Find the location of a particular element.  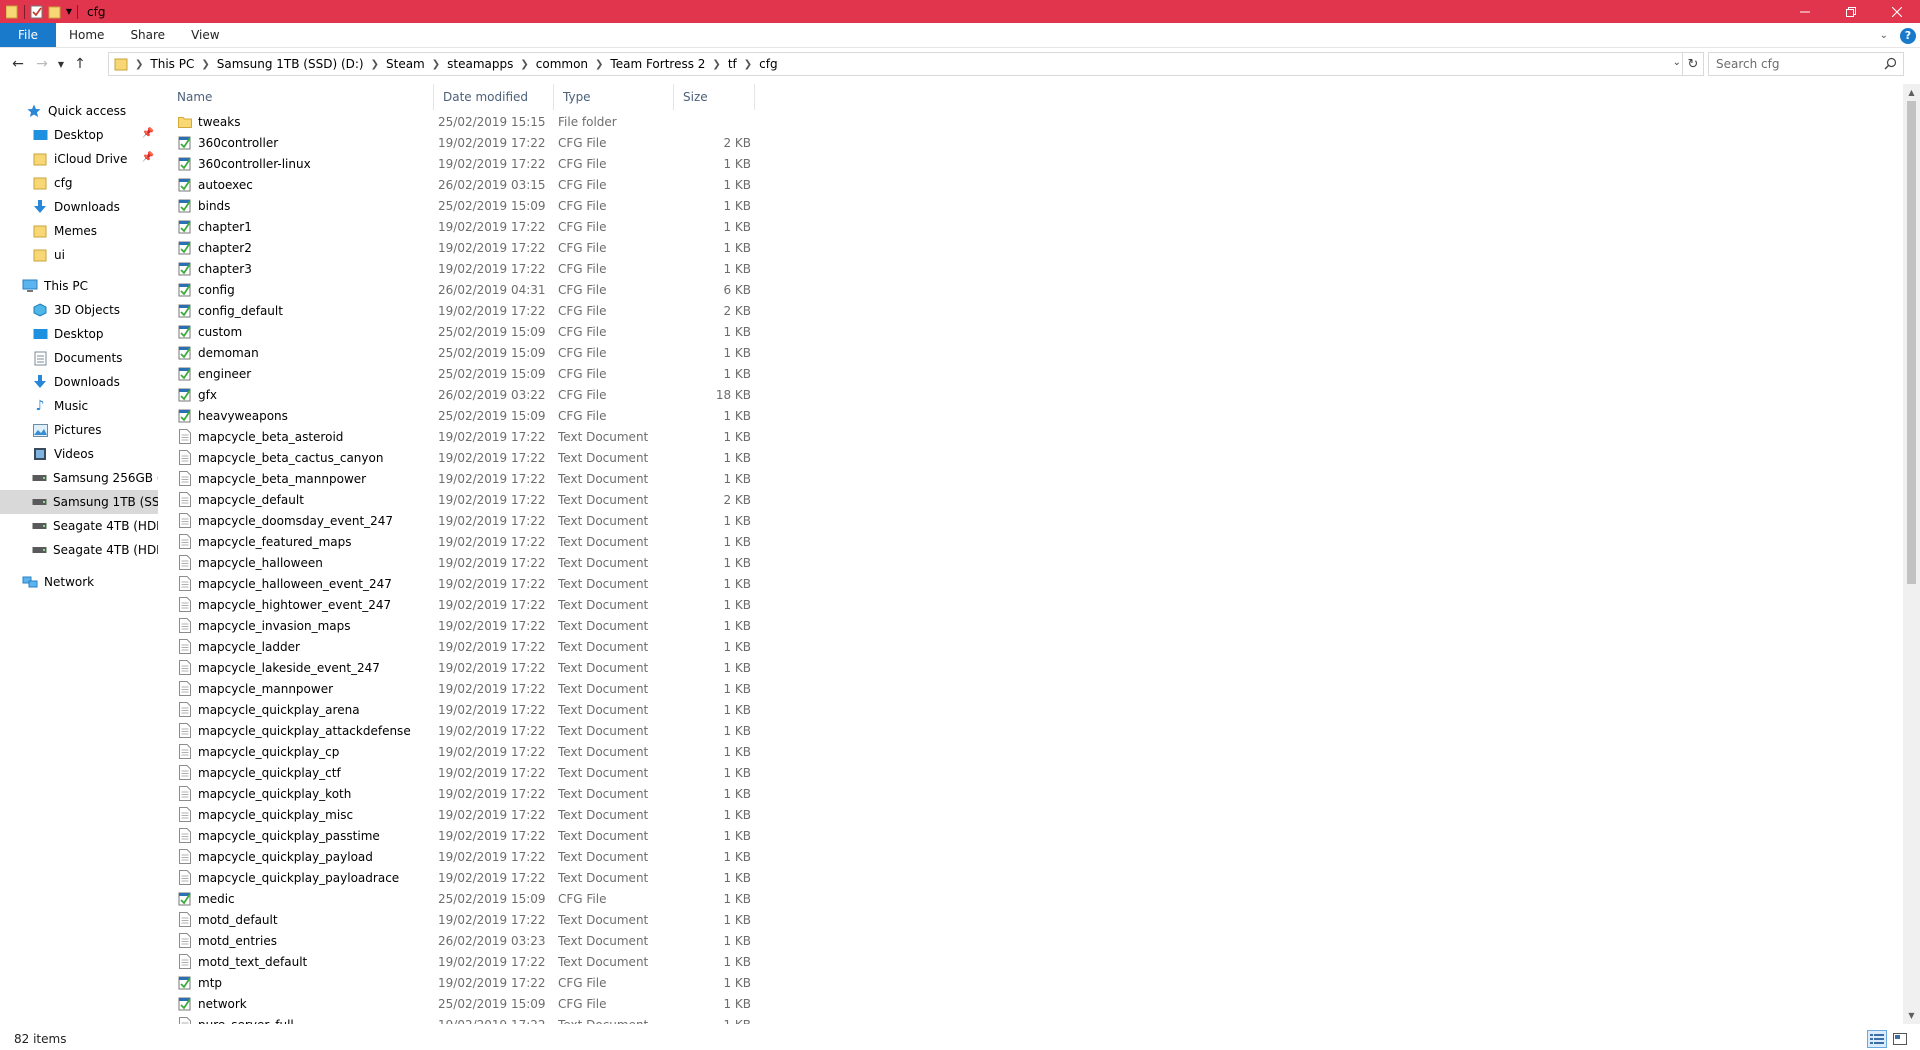

address-history-dropdown-icon: ⌄ is located at coordinates (1677, 62).